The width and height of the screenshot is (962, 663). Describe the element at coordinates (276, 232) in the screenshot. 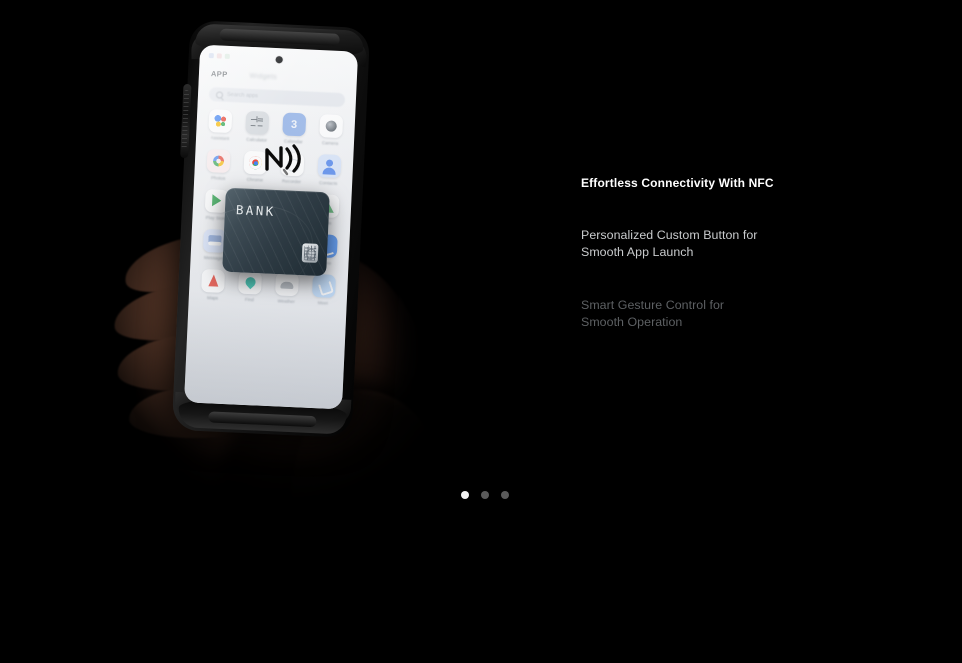

I see `bank-card-overlay: BANK` at that location.